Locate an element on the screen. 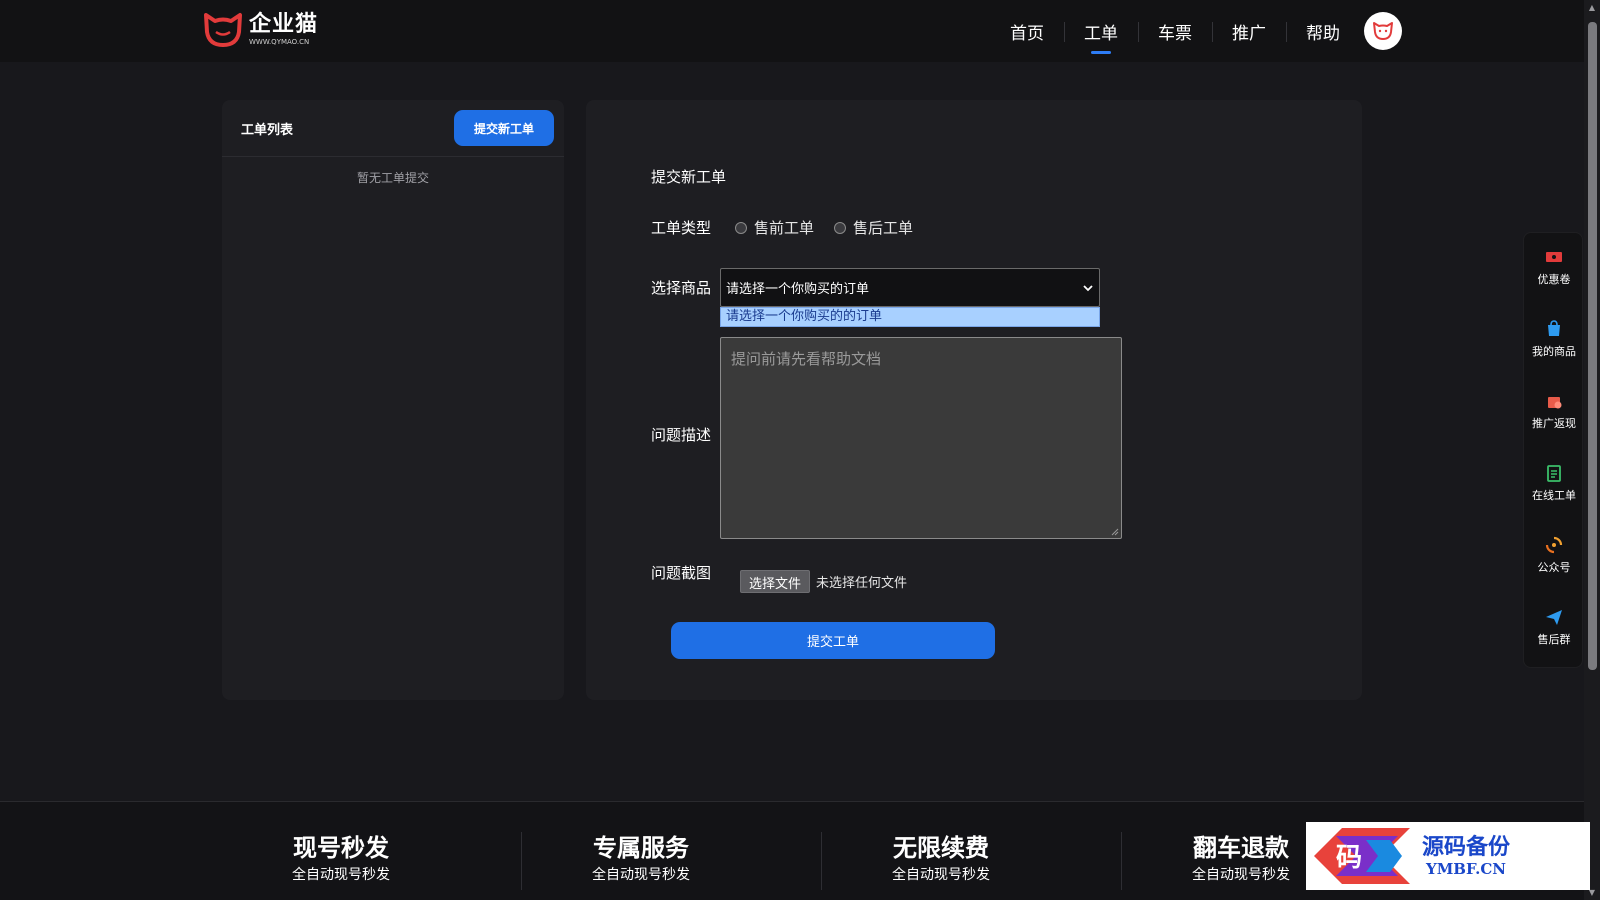  feature-unlimited-renewal: 无限续费 全自动现号秒发 is located at coordinates (941, 859).